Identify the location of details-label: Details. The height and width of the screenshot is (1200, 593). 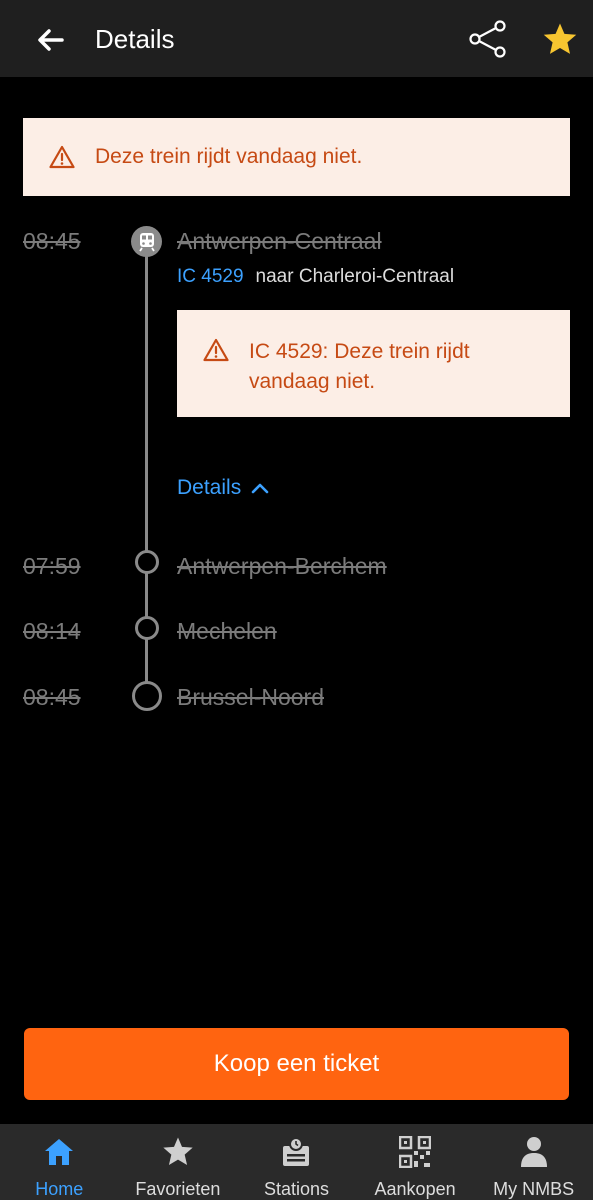
(209, 487).